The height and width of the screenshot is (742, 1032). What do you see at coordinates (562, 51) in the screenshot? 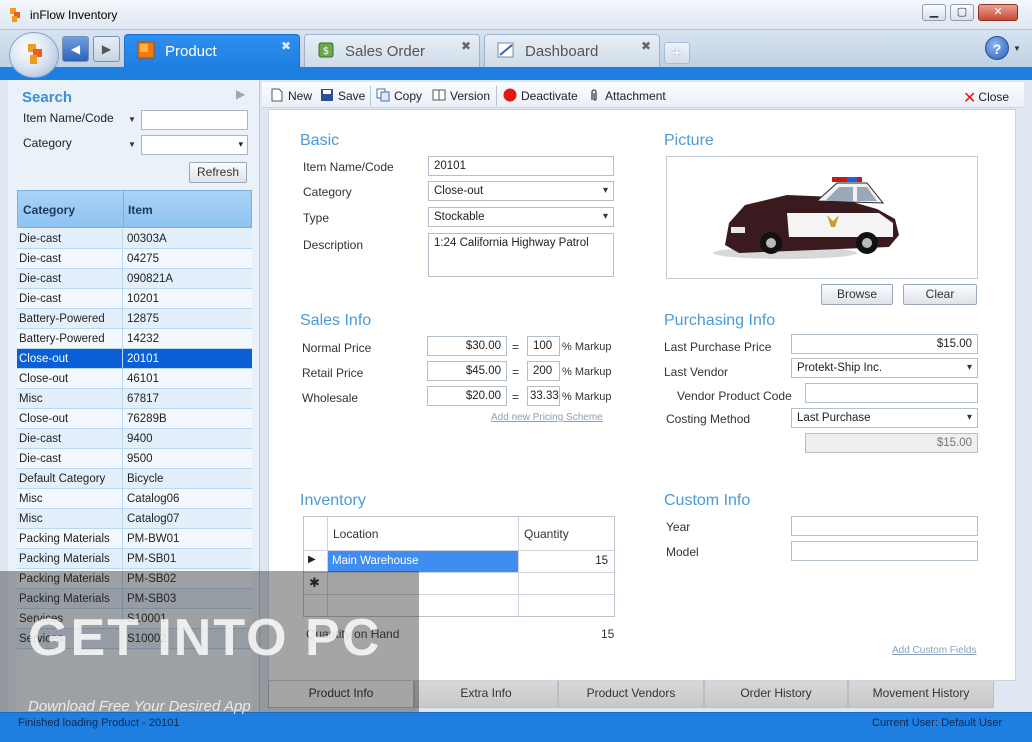
I see `tab-label: Dashboard` at bounding box center [562, 51].